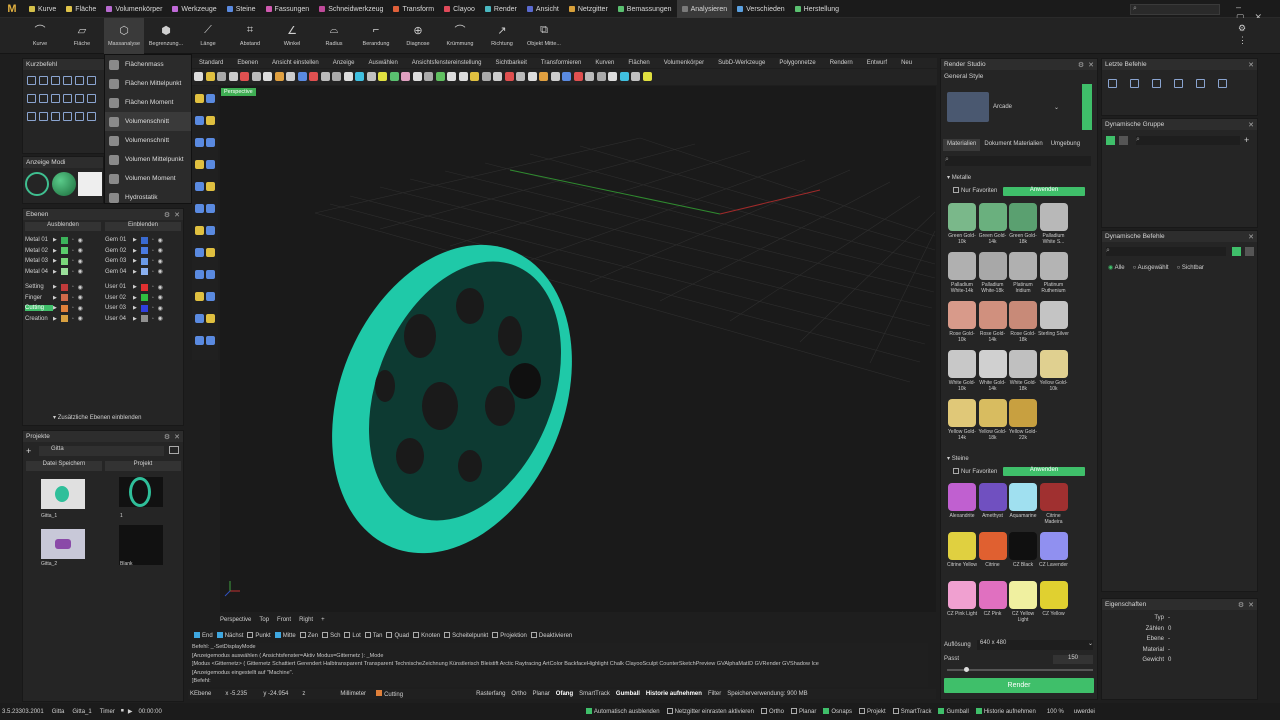 This screenshot has height=720, width=1280. I want to click on layer-row: Finger ▶ ▫ ◉, so click(63, 298).